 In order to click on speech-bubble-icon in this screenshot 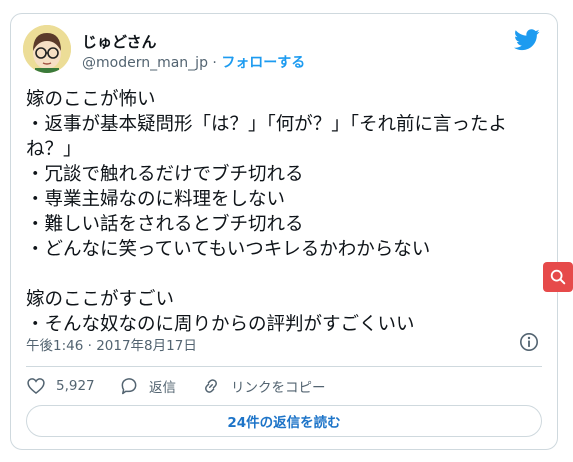, I will do `click(129, 386)`.